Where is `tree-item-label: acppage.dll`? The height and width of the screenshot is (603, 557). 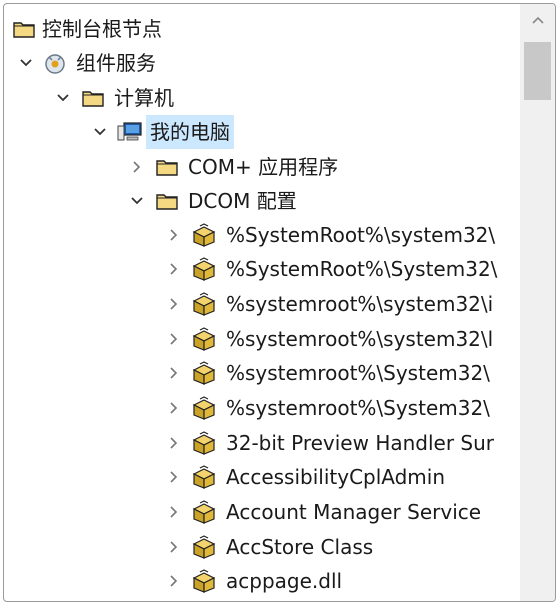 tree-item-label: acppage.dll is located at coordinates (284, 581).